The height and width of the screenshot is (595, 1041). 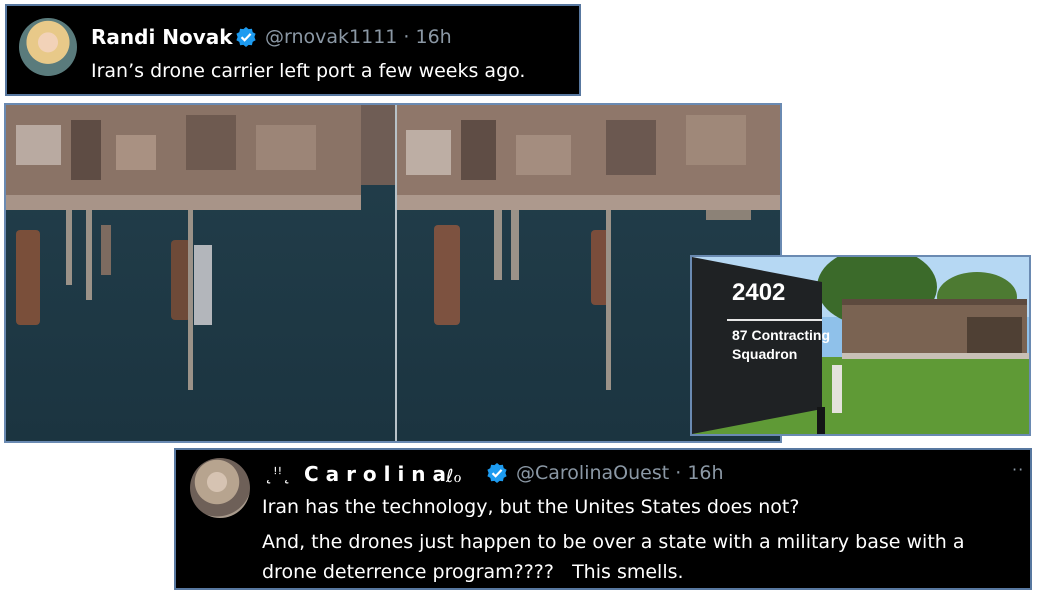 What do you see at coordinates (765, 354) in the screenshot?
I see `sign-line-2: Squadron` at bounding box center [765, 354].